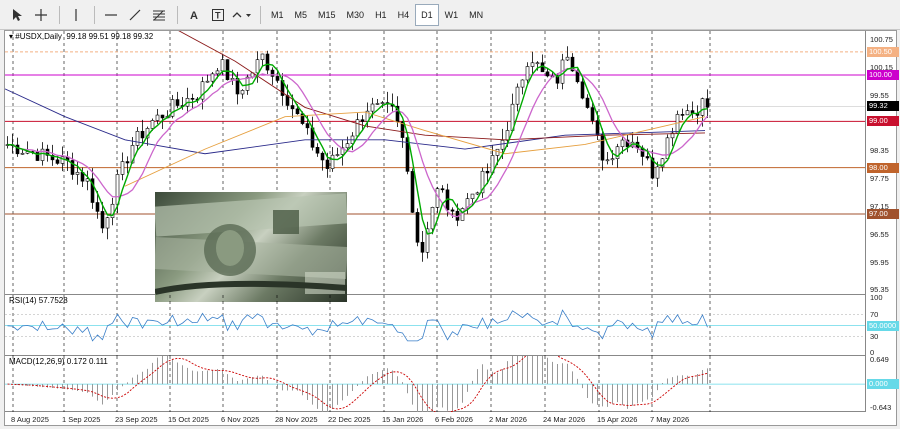 Image resolution: width=900 pixels, height=429 pixels. Describe the element at coordinates (240, 419) in the screenshot. I see `date-label: 6 Nov 2025` at that location.